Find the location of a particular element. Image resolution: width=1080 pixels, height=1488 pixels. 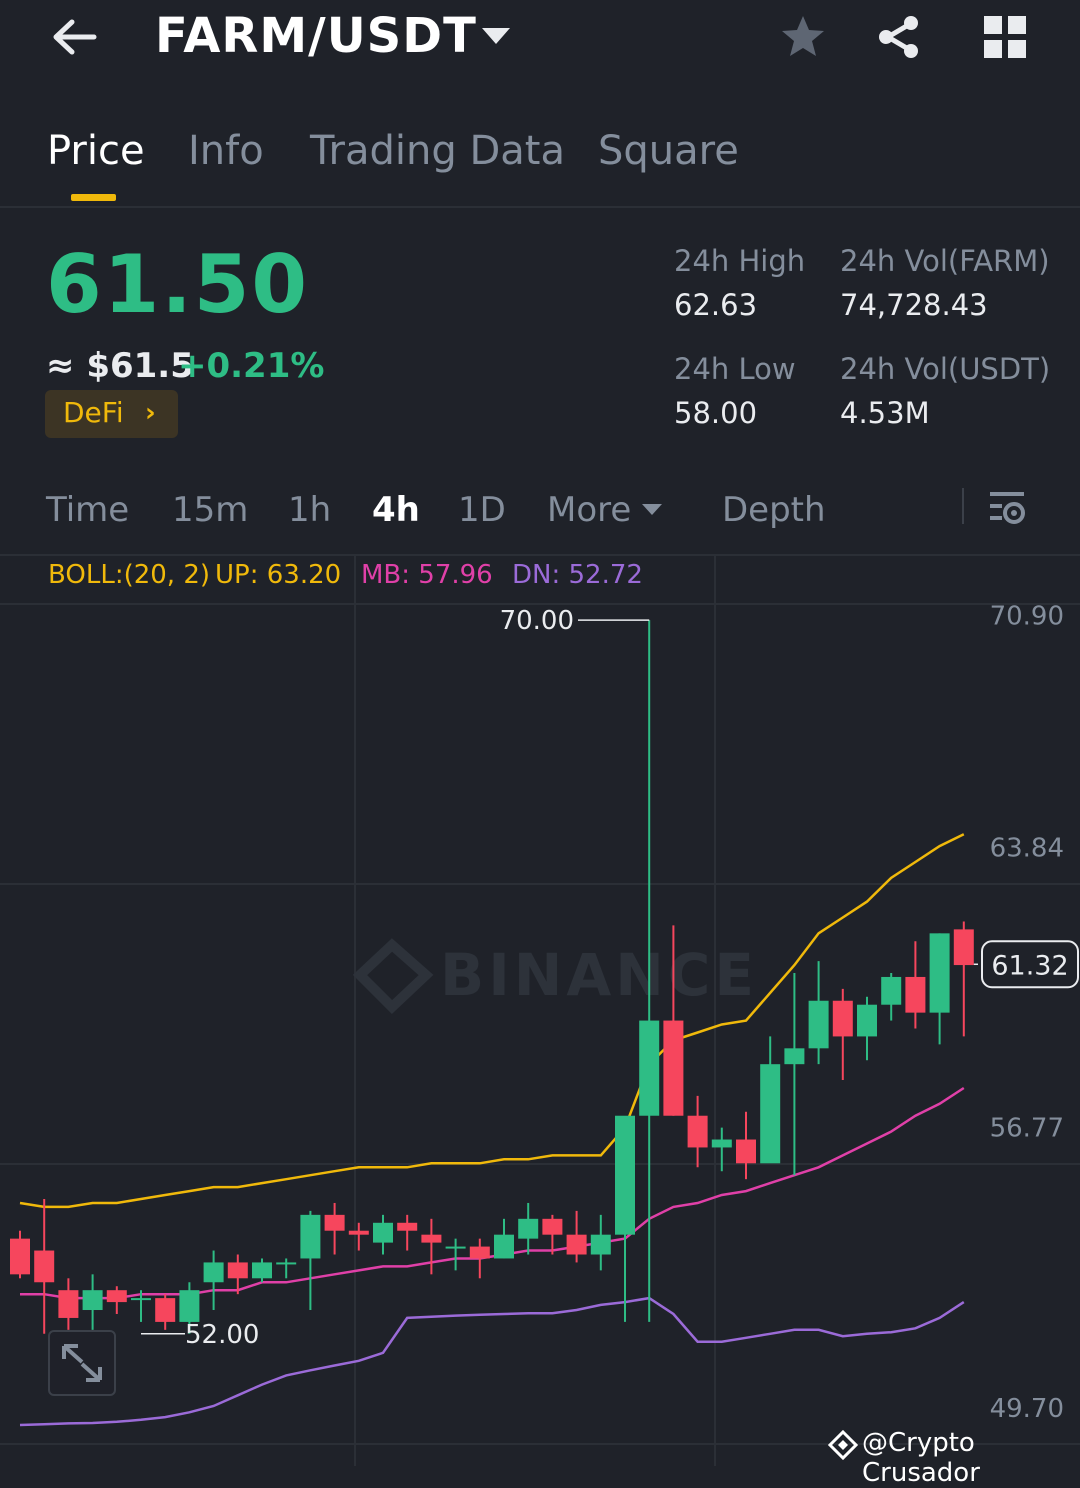

usd-price: ≈ $61.5 is located at coordinates (120, 366).